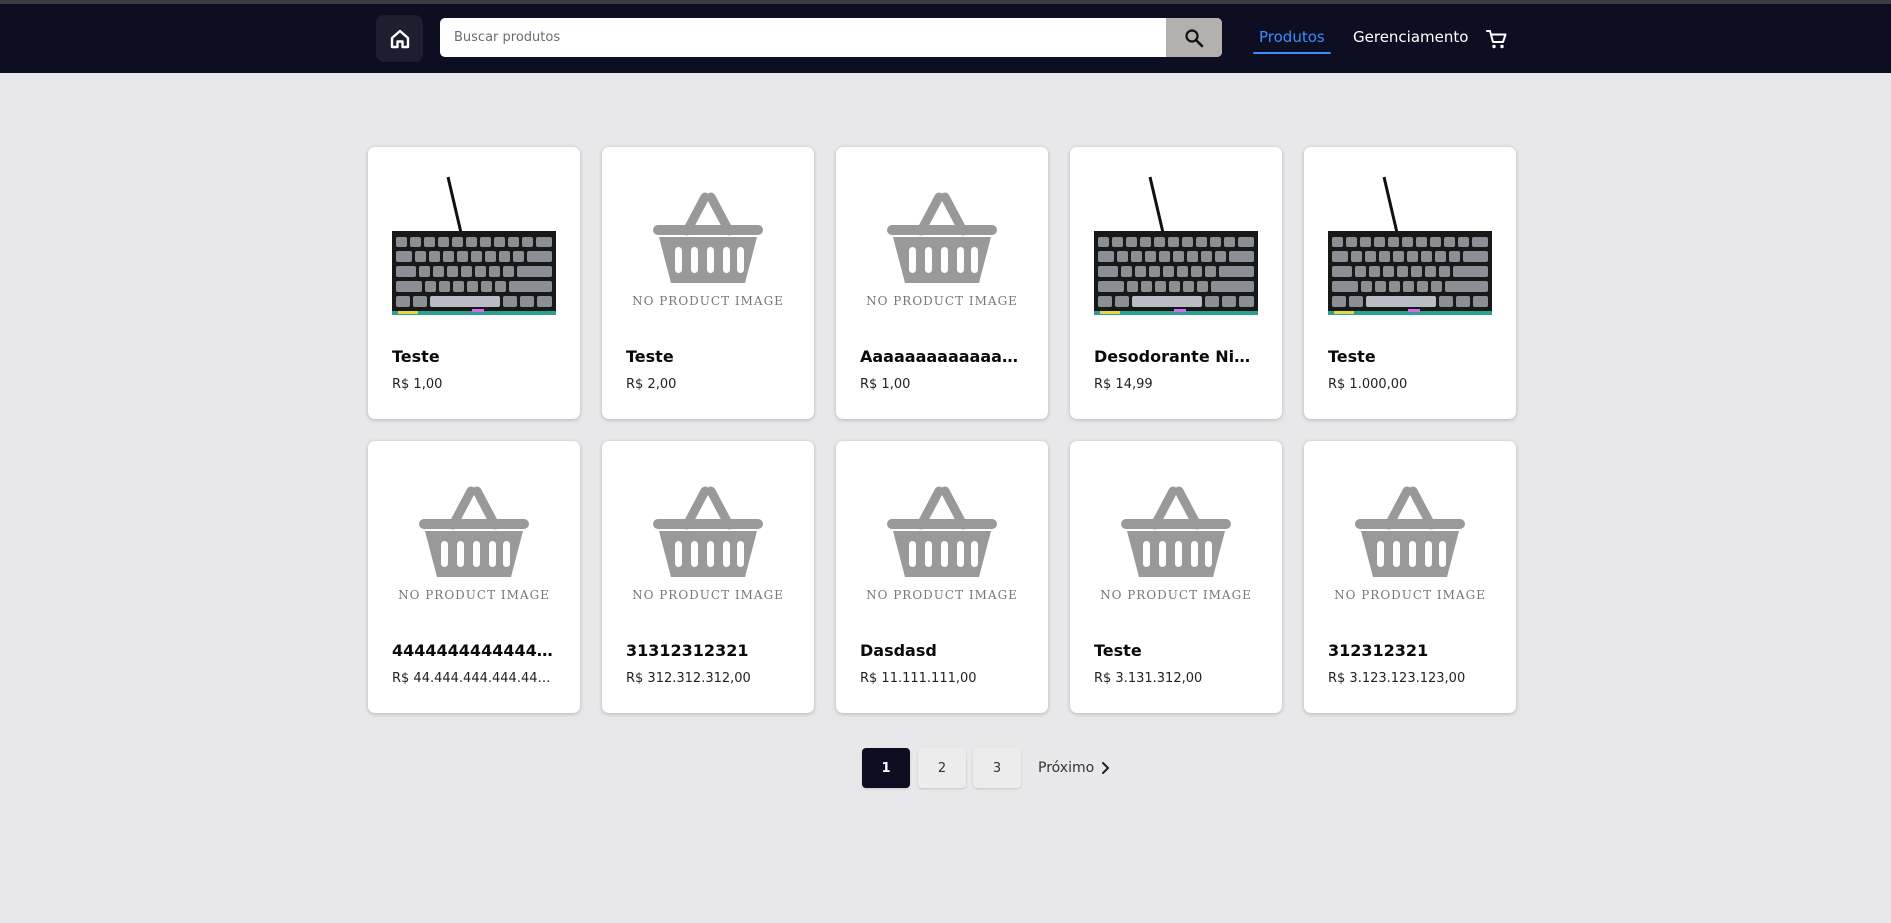 The image size is (1891, 923). What do you see at coordinates (474, 650) in the screenshot?
I see `product-name: 4444444444444444` at bounding box center [474, 650].